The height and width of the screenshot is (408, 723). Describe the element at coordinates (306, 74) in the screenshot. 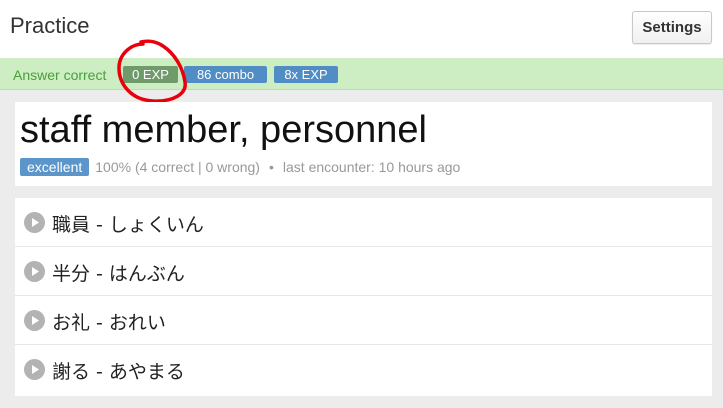

I see `exp-multiplier-badge: 8x EXP` at that location.